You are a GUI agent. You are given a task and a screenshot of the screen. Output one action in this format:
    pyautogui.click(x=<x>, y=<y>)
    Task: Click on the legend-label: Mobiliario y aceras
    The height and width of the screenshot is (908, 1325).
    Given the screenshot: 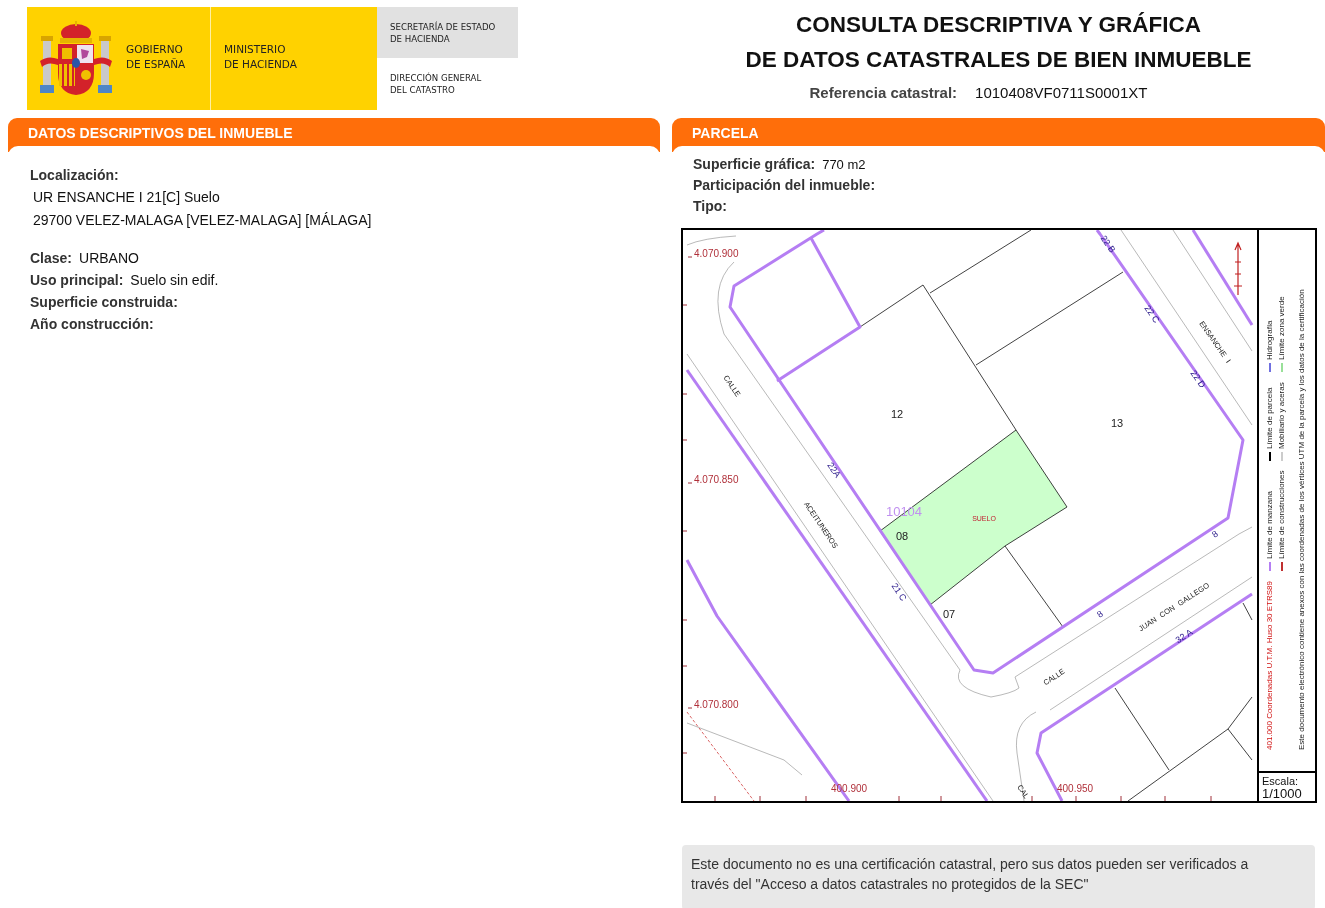 What is the action you would take?
    pyautogui.click(x=1281, y=415)
    